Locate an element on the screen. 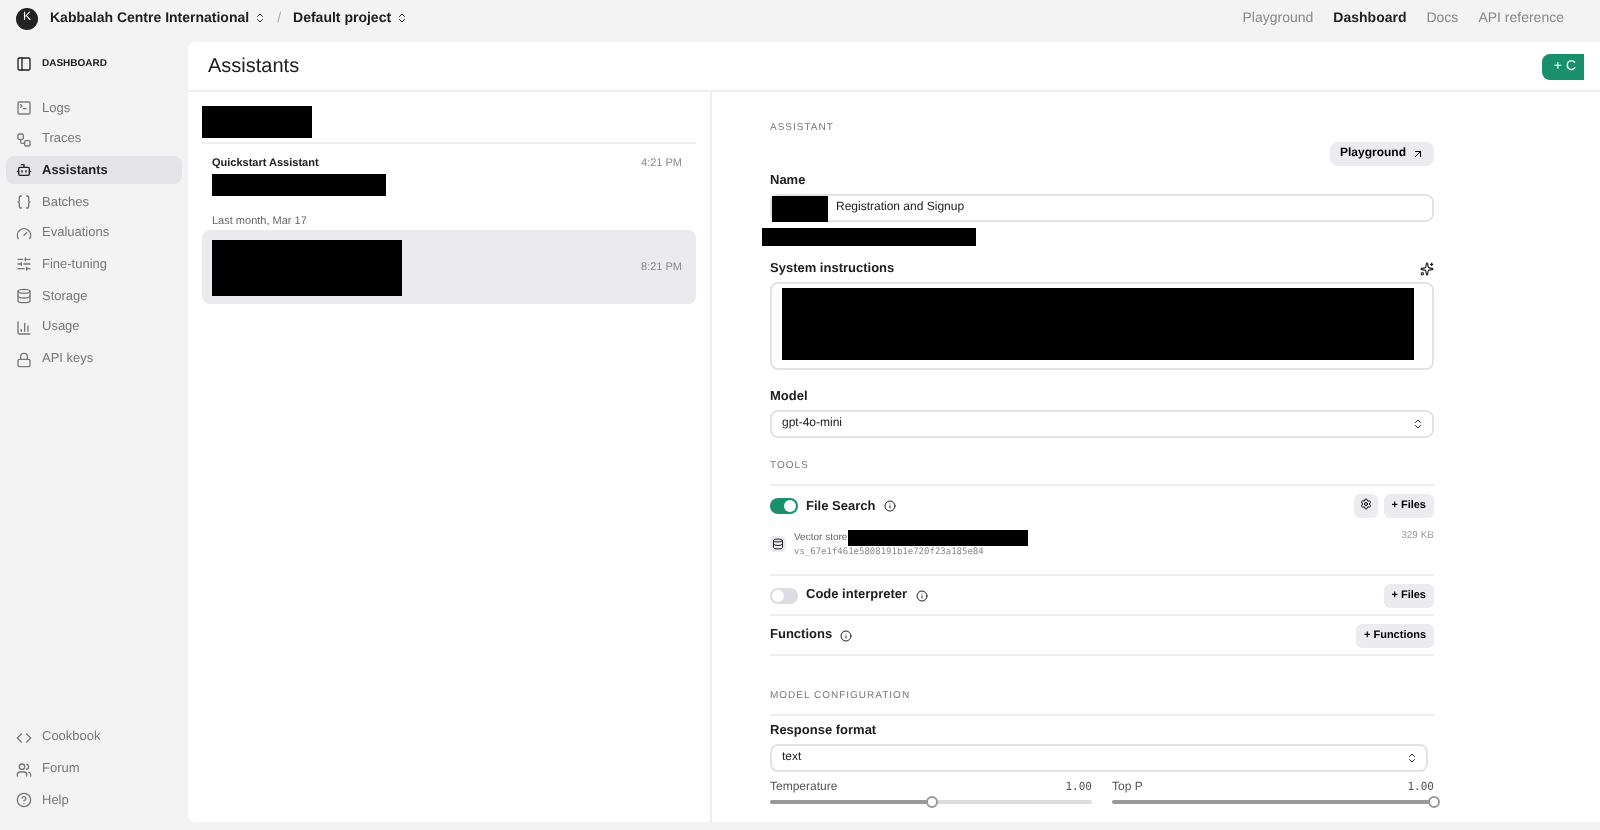 This screenshot has width=1600, height=830. settings-icon is located at coordinates (1365, 504).